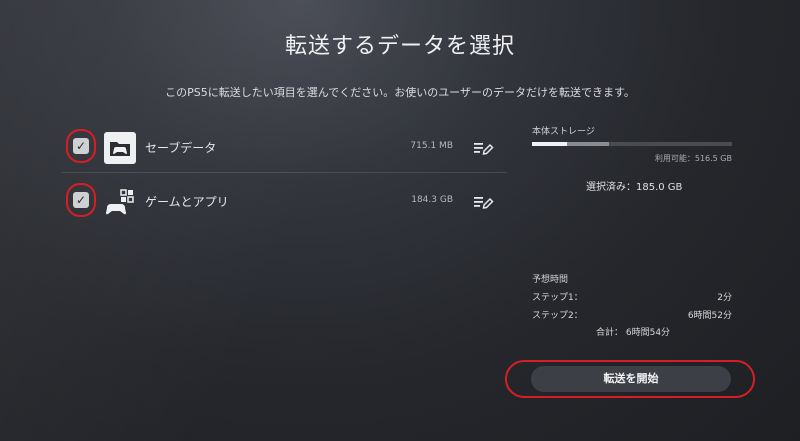 This screenshot has width=800, height=441. What do you see at coordinates (724, 298) in the screenshot?
I see `step1-value: 2分` at bounding box center [724, 298].